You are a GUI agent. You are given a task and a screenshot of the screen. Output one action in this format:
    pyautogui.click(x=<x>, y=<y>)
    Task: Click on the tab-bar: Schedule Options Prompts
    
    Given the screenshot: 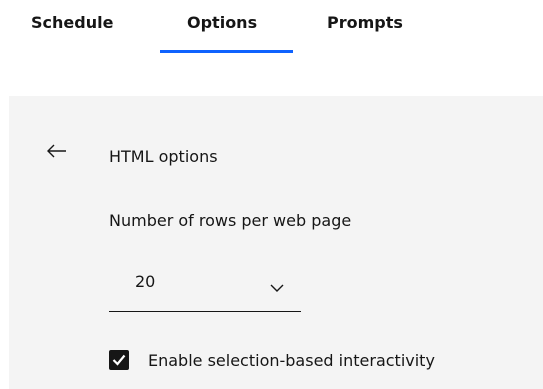 What is the action you would take?
    pyautogui.click(x=271, y=28)
    